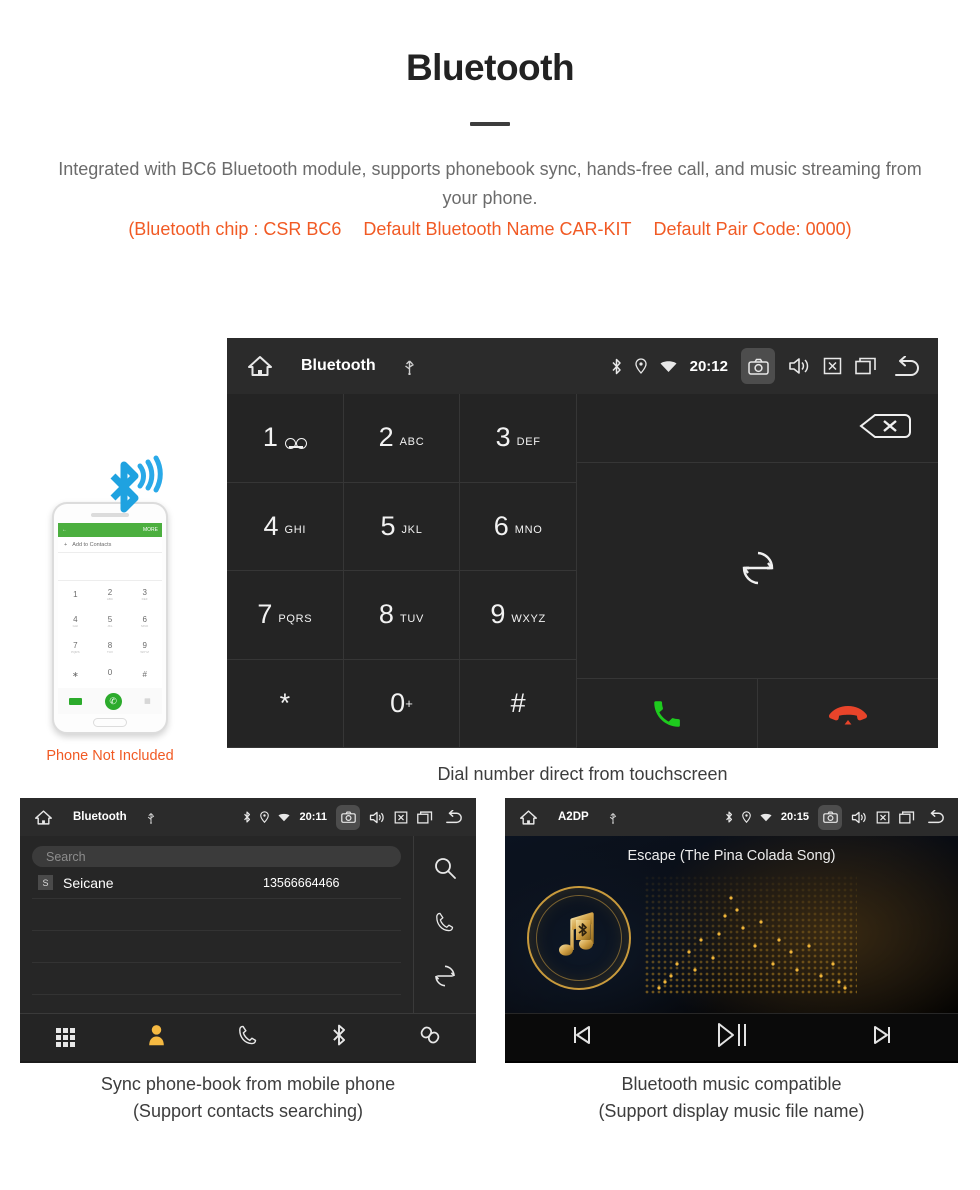 This screenshot has height=1190, width=980. Describe the element at coordinates (430, 1037) in the screenshot. I see `nav-link` at that location.